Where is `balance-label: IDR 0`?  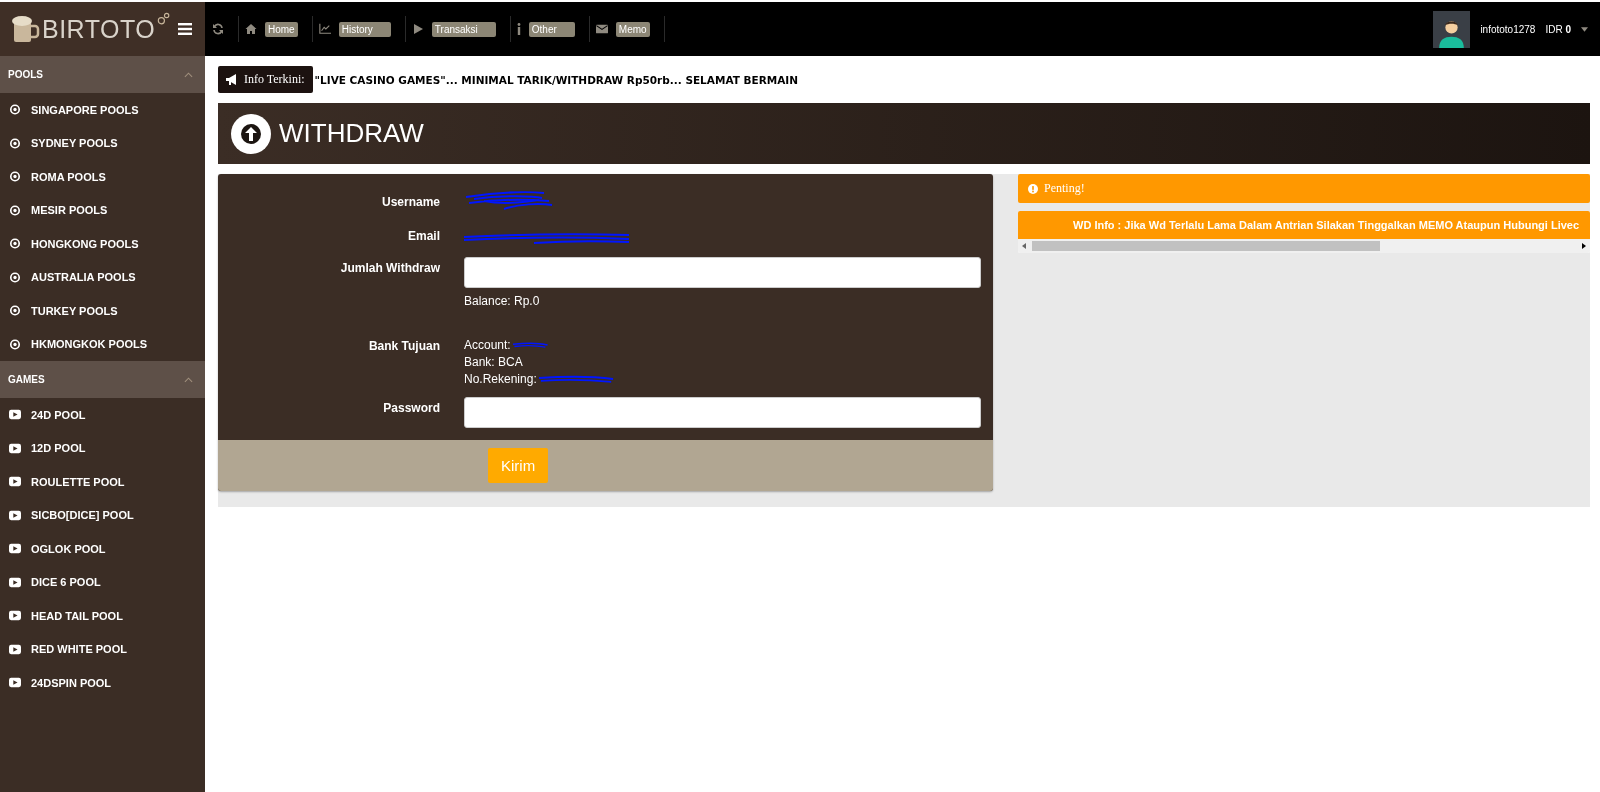
balance-label: IDR 0 is located at coordinates (1558, 29).